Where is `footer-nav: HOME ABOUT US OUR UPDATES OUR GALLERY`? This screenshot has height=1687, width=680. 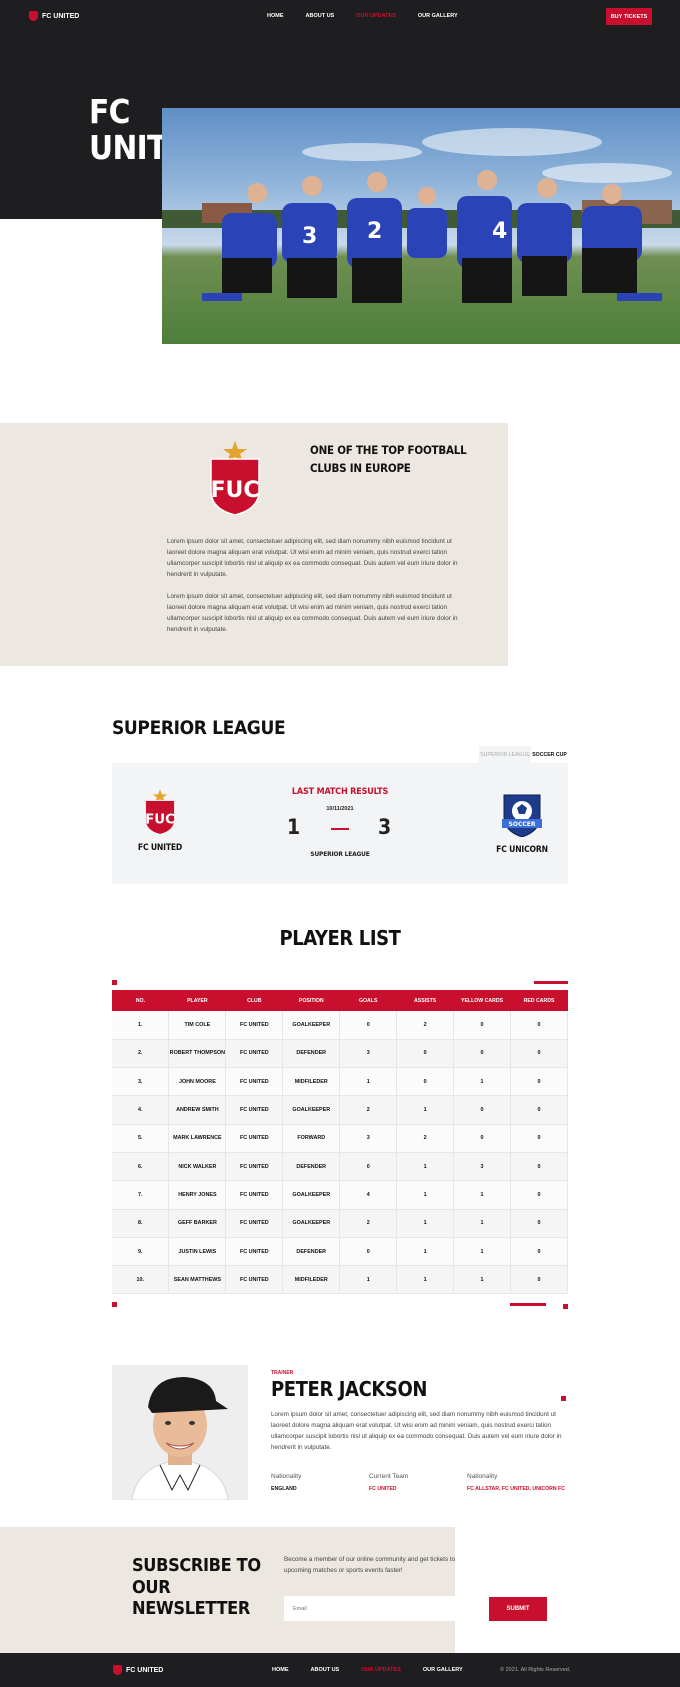 footer-nav: HOME ABOUT US OUR UPDATES OUR GALLERY is located at coordinates (367, 1670).